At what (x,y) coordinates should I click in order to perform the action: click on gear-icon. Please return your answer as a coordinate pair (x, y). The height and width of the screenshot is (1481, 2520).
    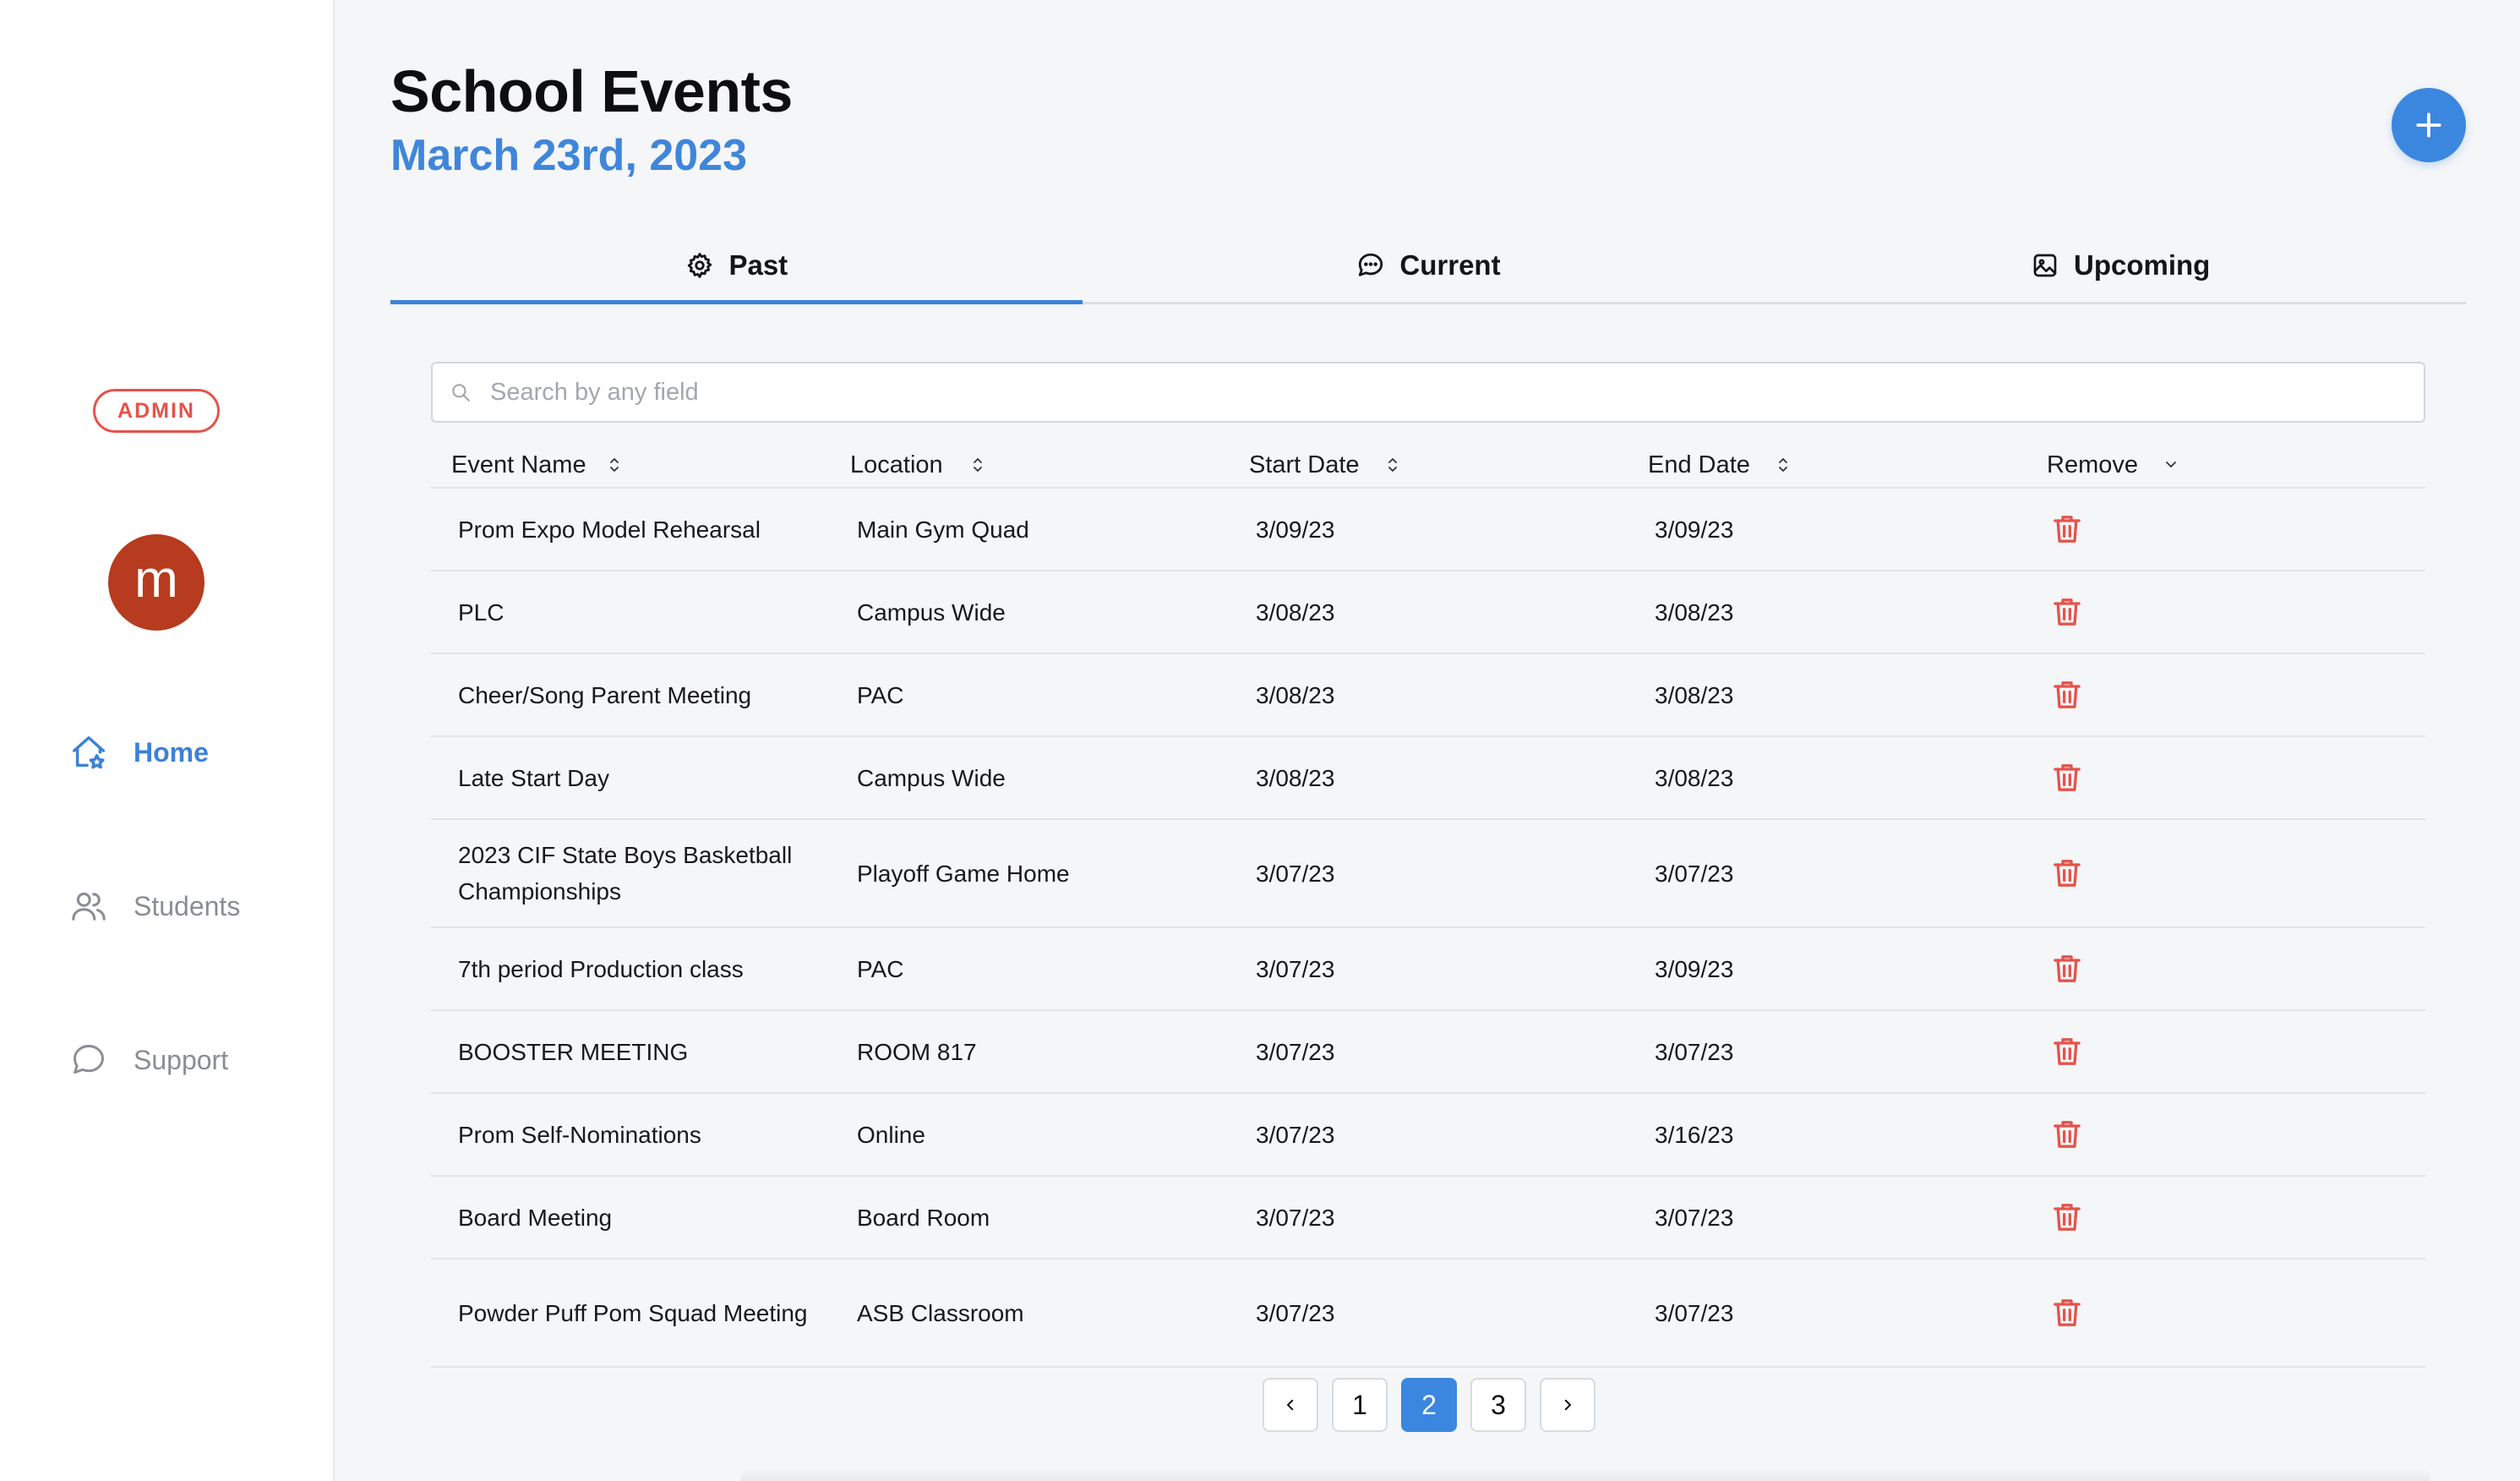
    Looking at the image, I should click on (700, 265).